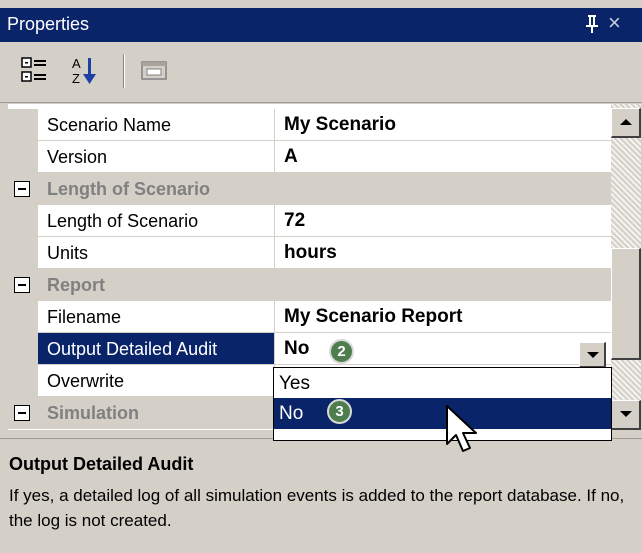  What do you see at coordinates (35, 71) in the screenshot?
I see `categorized-icon` at bounding box center [35, 71].